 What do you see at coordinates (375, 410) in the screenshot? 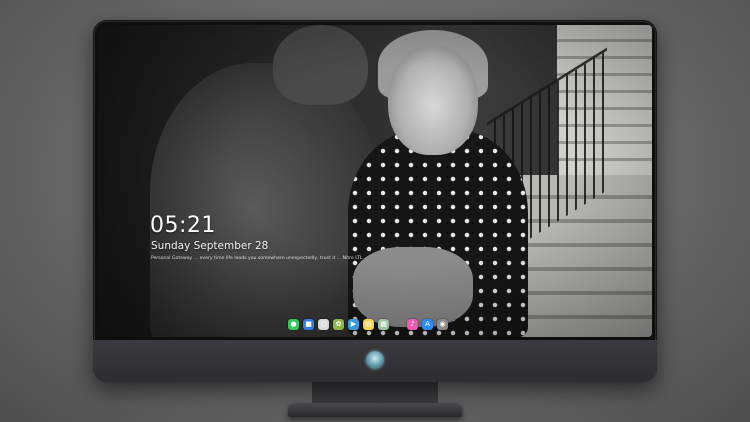
I see `monitor-stand-base` at bounding box center [375, 410].